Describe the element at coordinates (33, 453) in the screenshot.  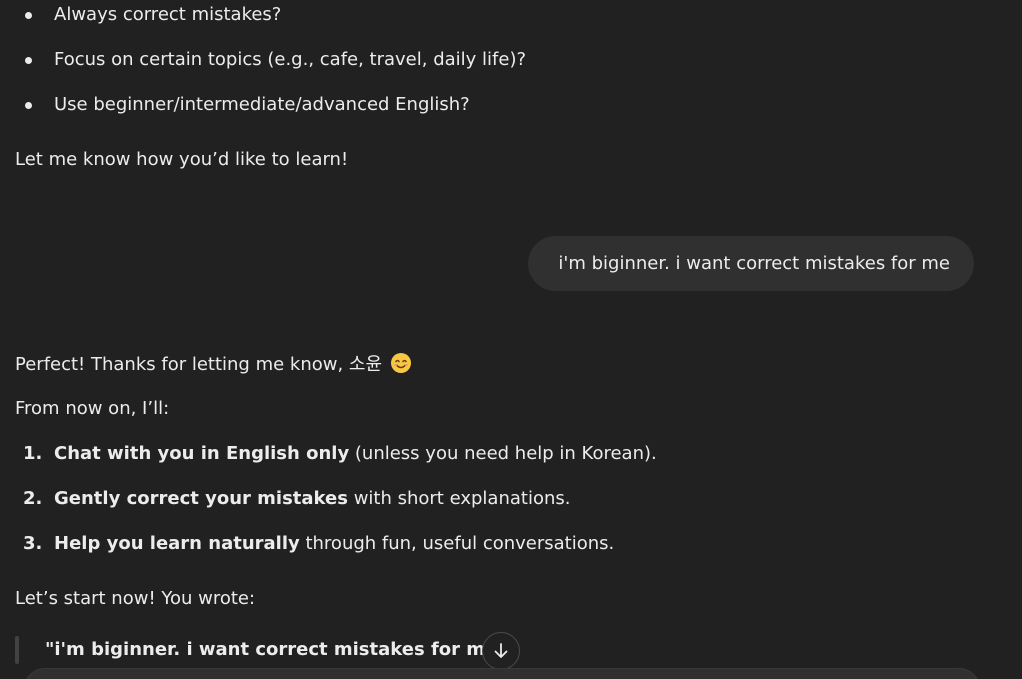
I see `step-number: 1.` at that location.